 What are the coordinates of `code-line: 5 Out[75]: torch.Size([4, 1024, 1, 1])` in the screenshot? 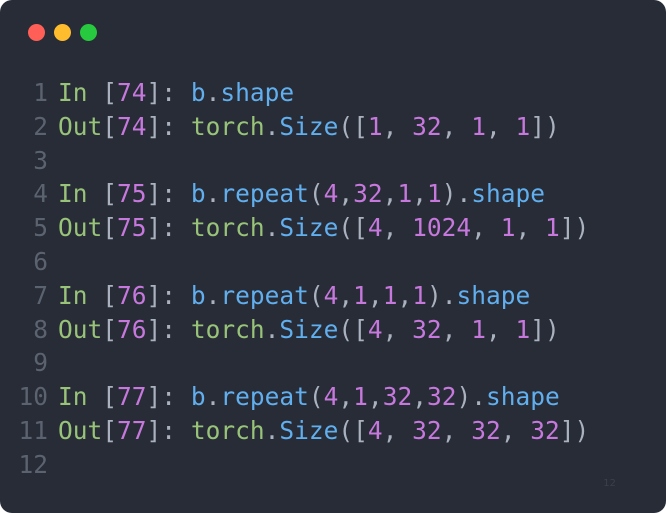 It's located at (333, 228).